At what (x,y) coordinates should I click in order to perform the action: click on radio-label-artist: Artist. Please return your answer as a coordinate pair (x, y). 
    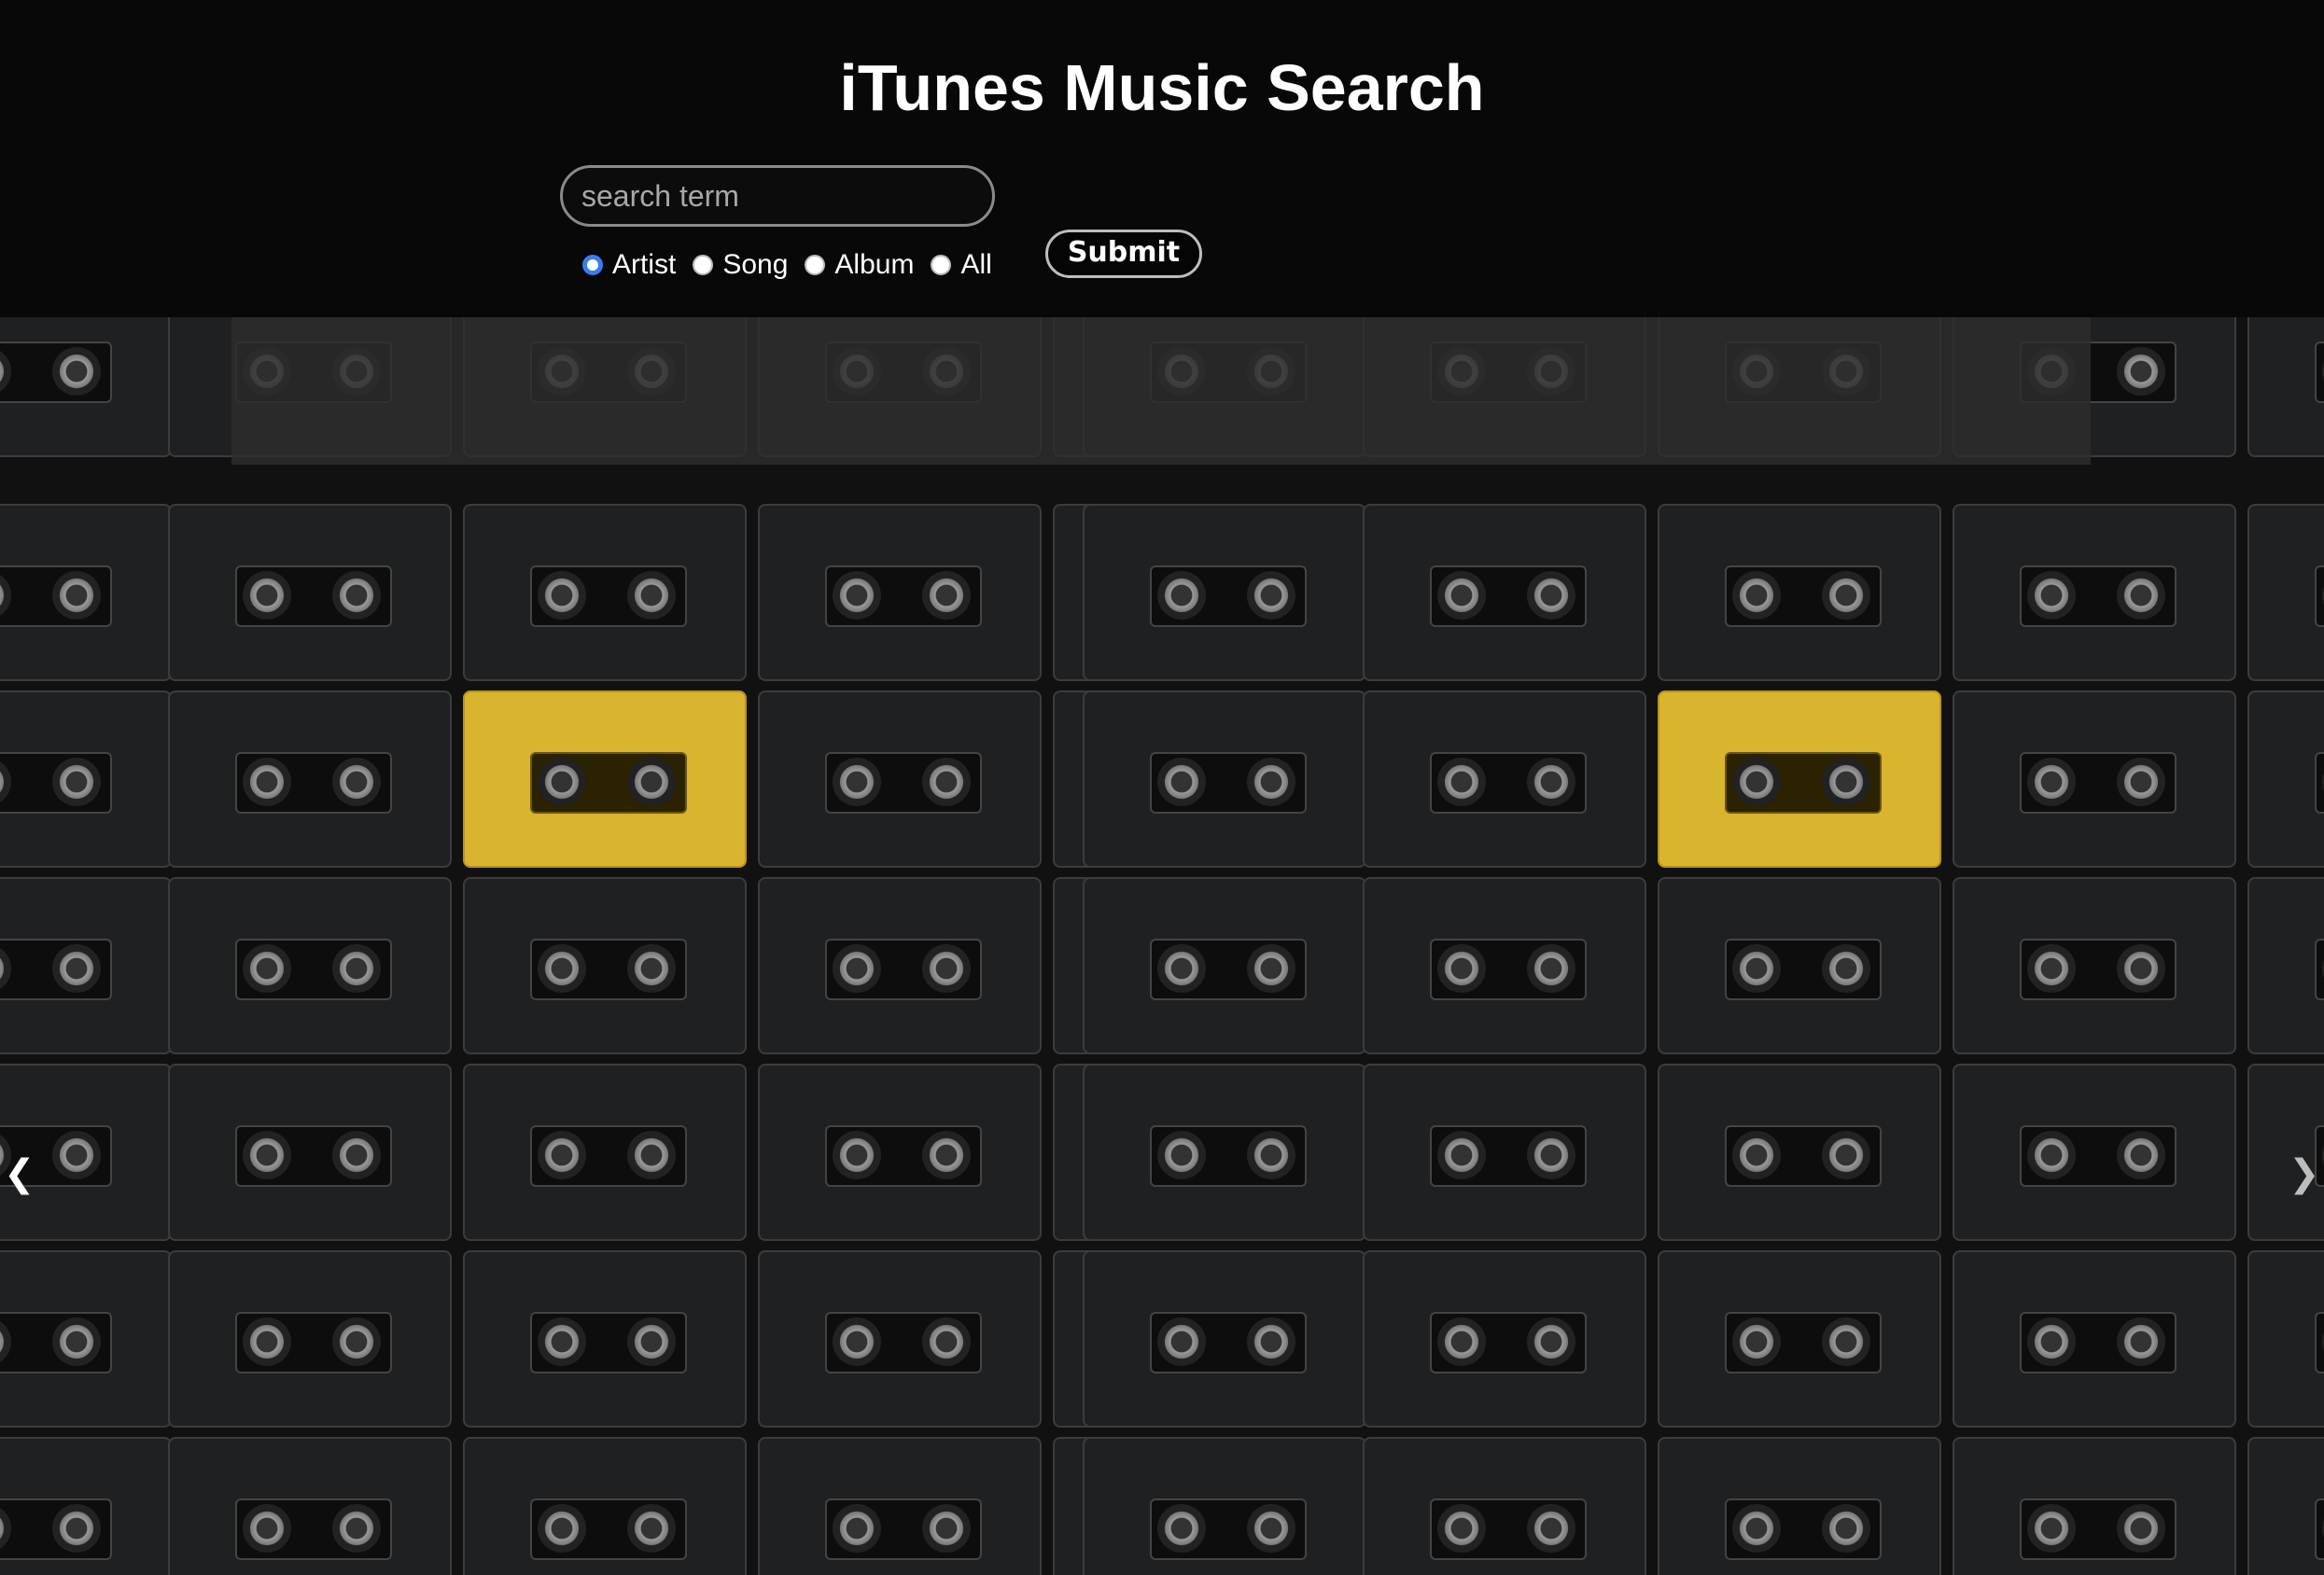
    Looking at the image, I should click on (644, 264).